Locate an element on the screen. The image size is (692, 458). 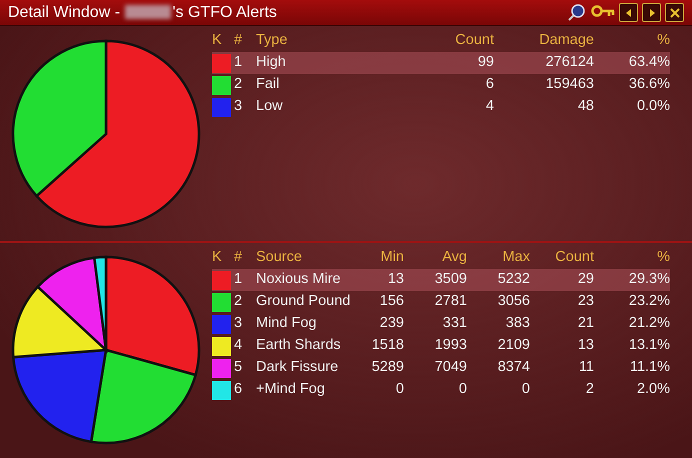
table-cell-text: 331 is located at coordinates (454, 324).